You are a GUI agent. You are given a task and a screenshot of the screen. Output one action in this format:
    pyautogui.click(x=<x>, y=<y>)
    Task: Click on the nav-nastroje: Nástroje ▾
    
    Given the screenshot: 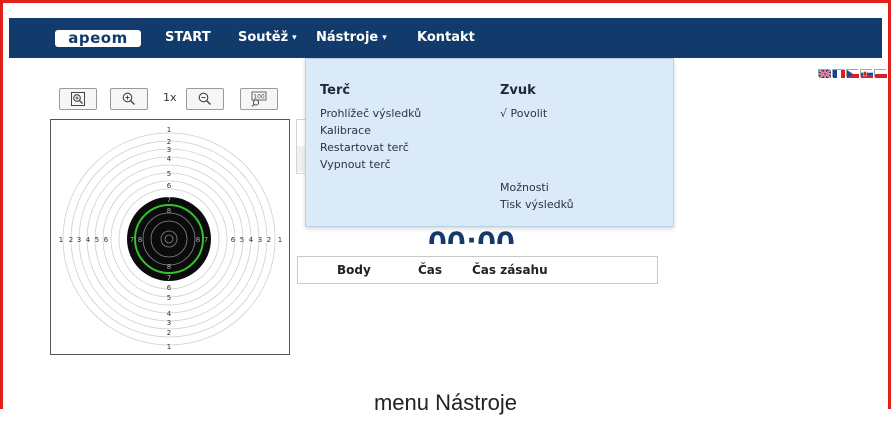 What is the action you would take?
    pyautogui.click(x=351, y=38)
    